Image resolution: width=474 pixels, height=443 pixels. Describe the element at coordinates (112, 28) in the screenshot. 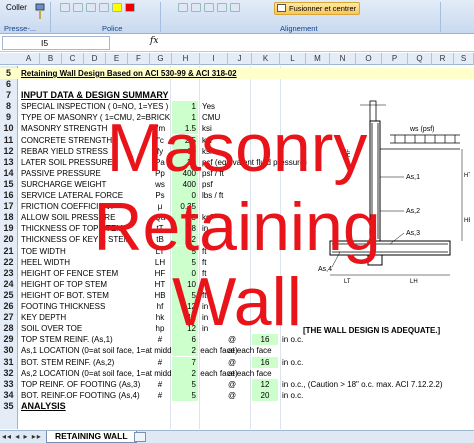

I see `font-group-label: Police` at that location.